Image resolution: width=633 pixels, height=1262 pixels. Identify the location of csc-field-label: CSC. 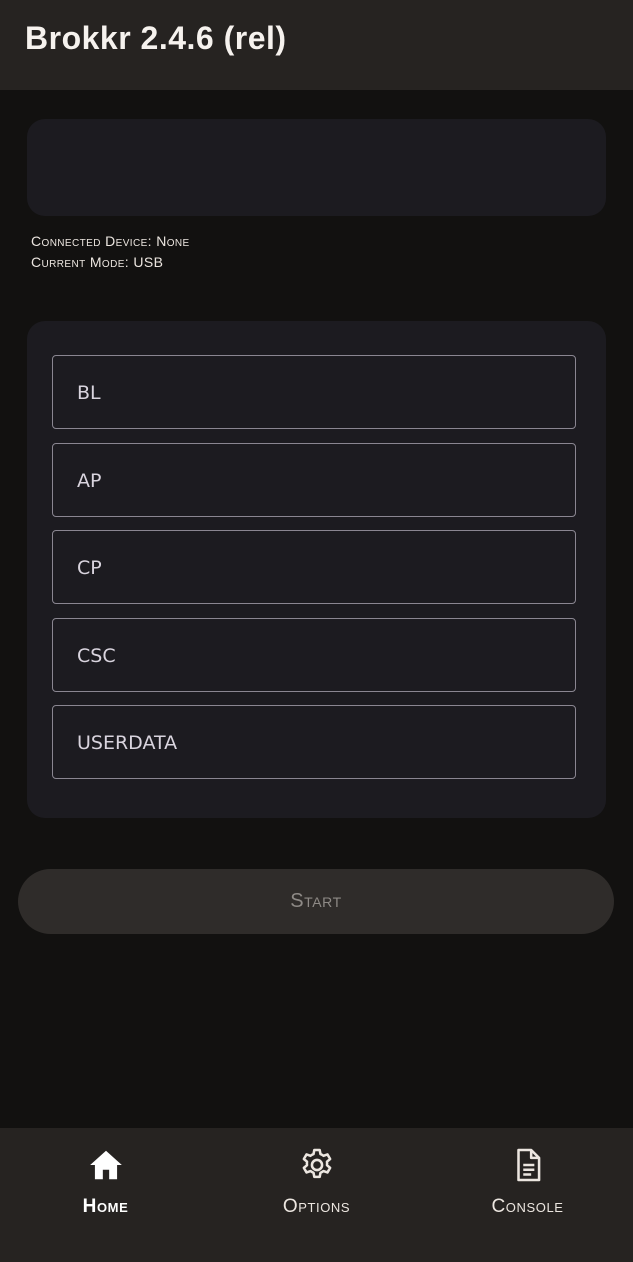
(96, 656).